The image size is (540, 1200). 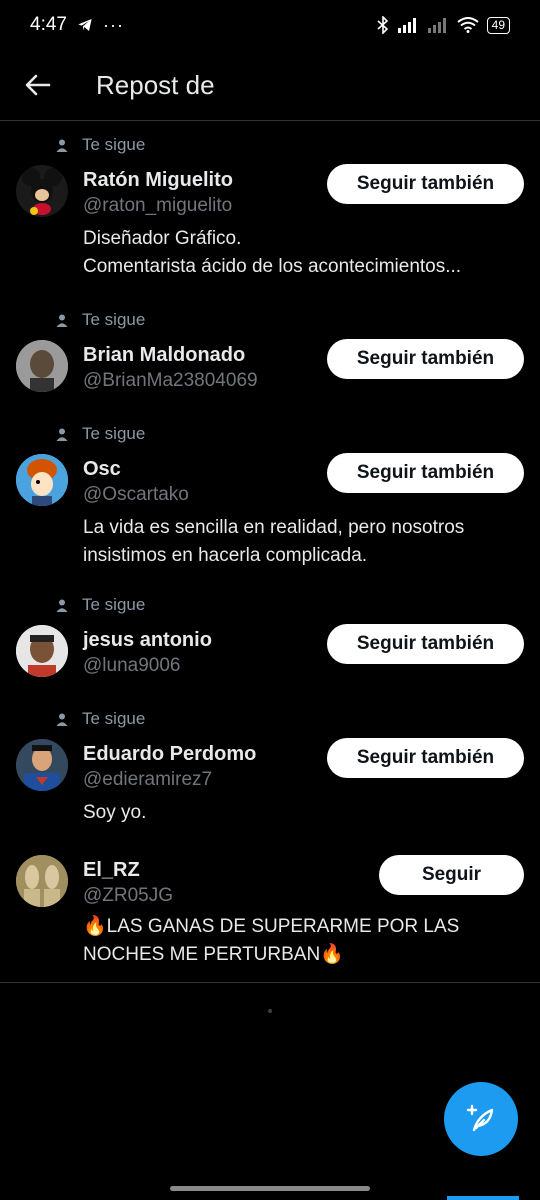 I want to click on user-name: Brian Maldonado, so click(x=164, y=355).